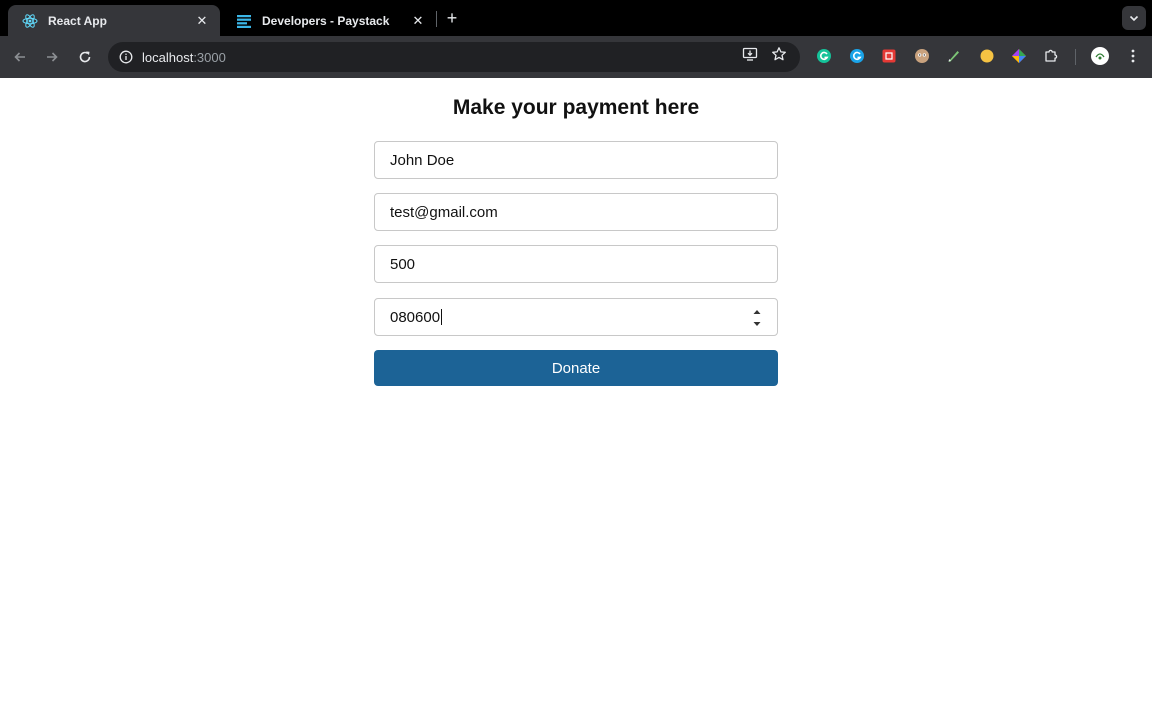  I want to click on toolbar-separator, so click(1075, 57).